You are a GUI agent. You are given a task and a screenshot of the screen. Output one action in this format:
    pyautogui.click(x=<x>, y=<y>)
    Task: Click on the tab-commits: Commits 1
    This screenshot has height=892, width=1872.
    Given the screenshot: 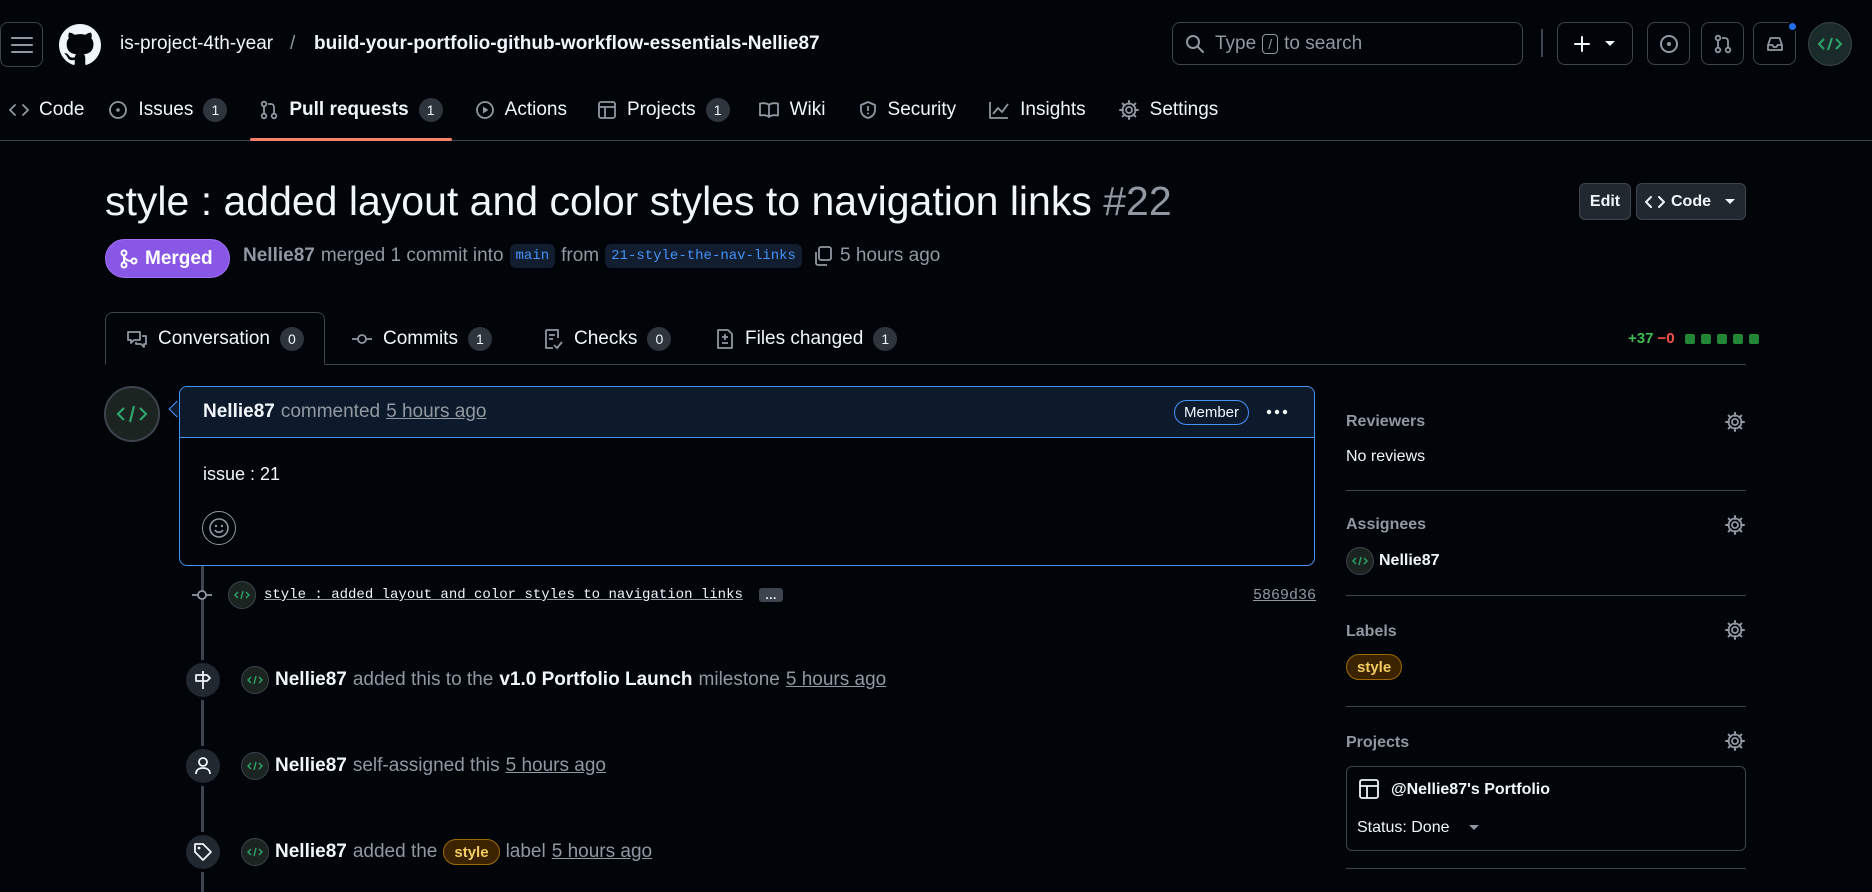 What is the action you would take?
    pyautogui.click(x=421, y=338)
    